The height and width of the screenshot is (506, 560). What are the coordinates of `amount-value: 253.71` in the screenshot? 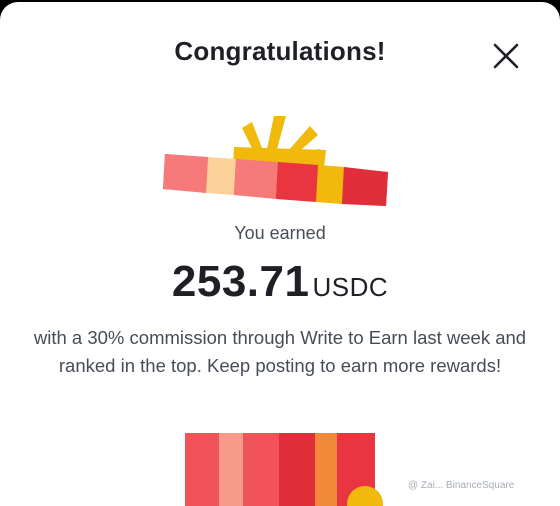 It's located at (240, 281).